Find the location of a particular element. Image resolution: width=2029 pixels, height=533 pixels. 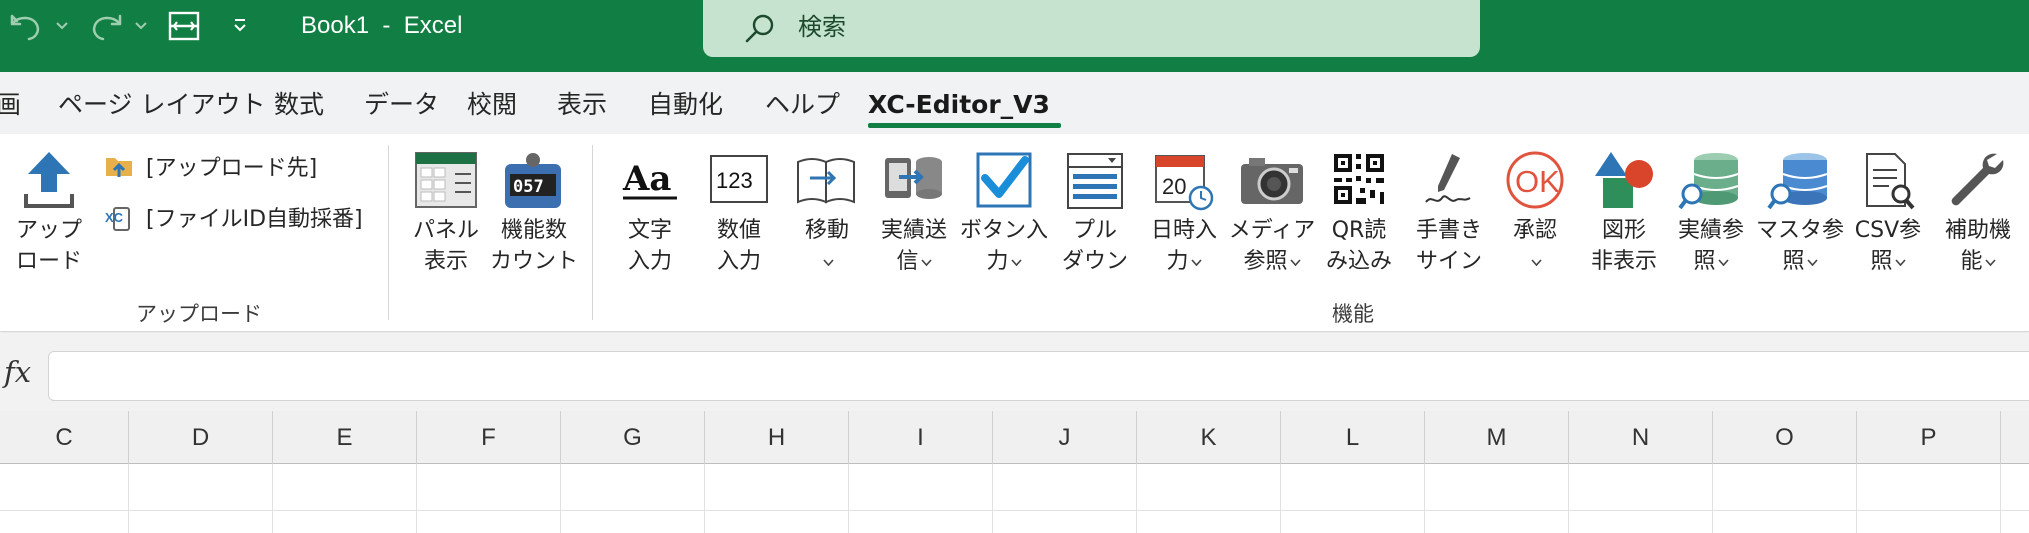

auxiliary-function-label-text: 補助機 能 is located at coordinates (1977, 246).